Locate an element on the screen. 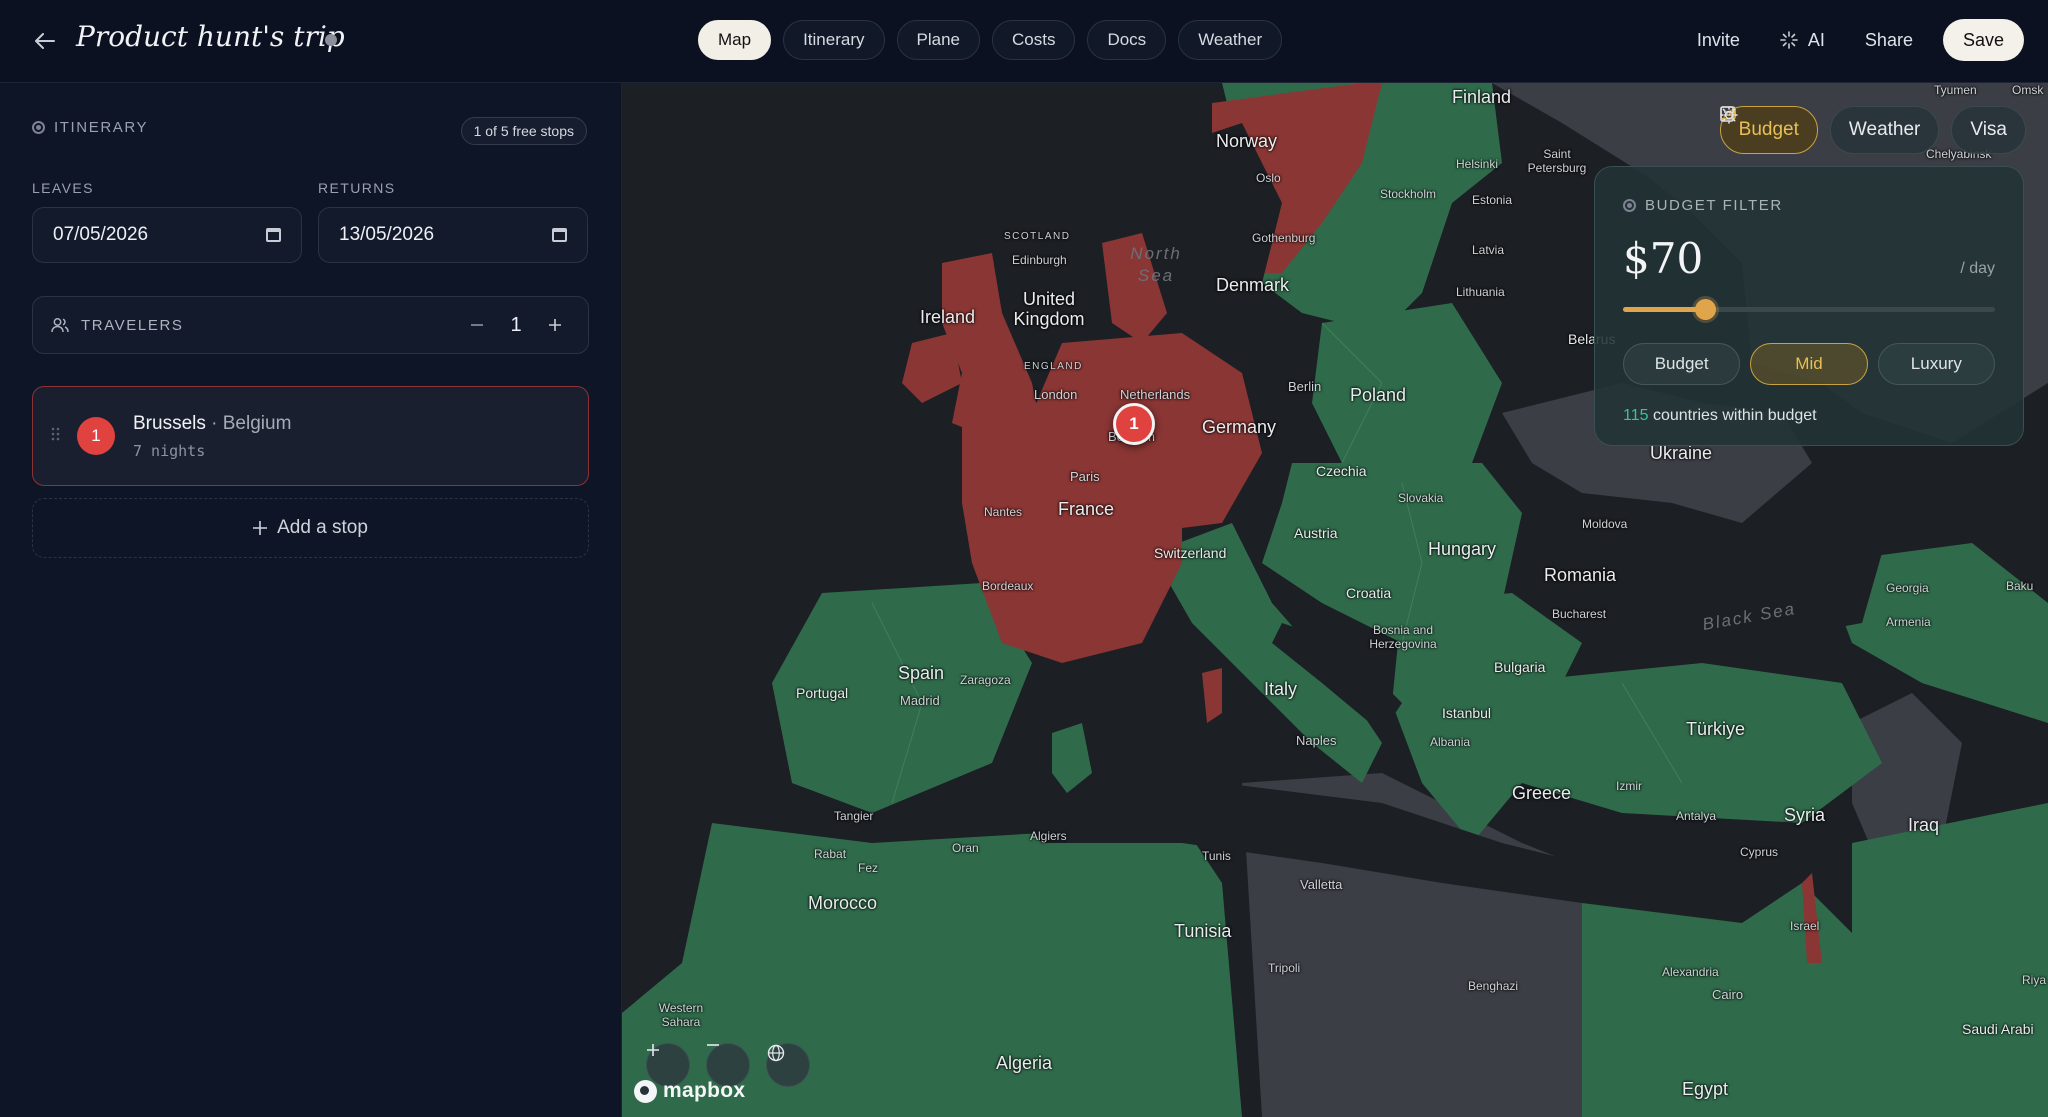 This screenshot has width=2048, height=1117. save-button: Save is located at coordinates (1983, 40).